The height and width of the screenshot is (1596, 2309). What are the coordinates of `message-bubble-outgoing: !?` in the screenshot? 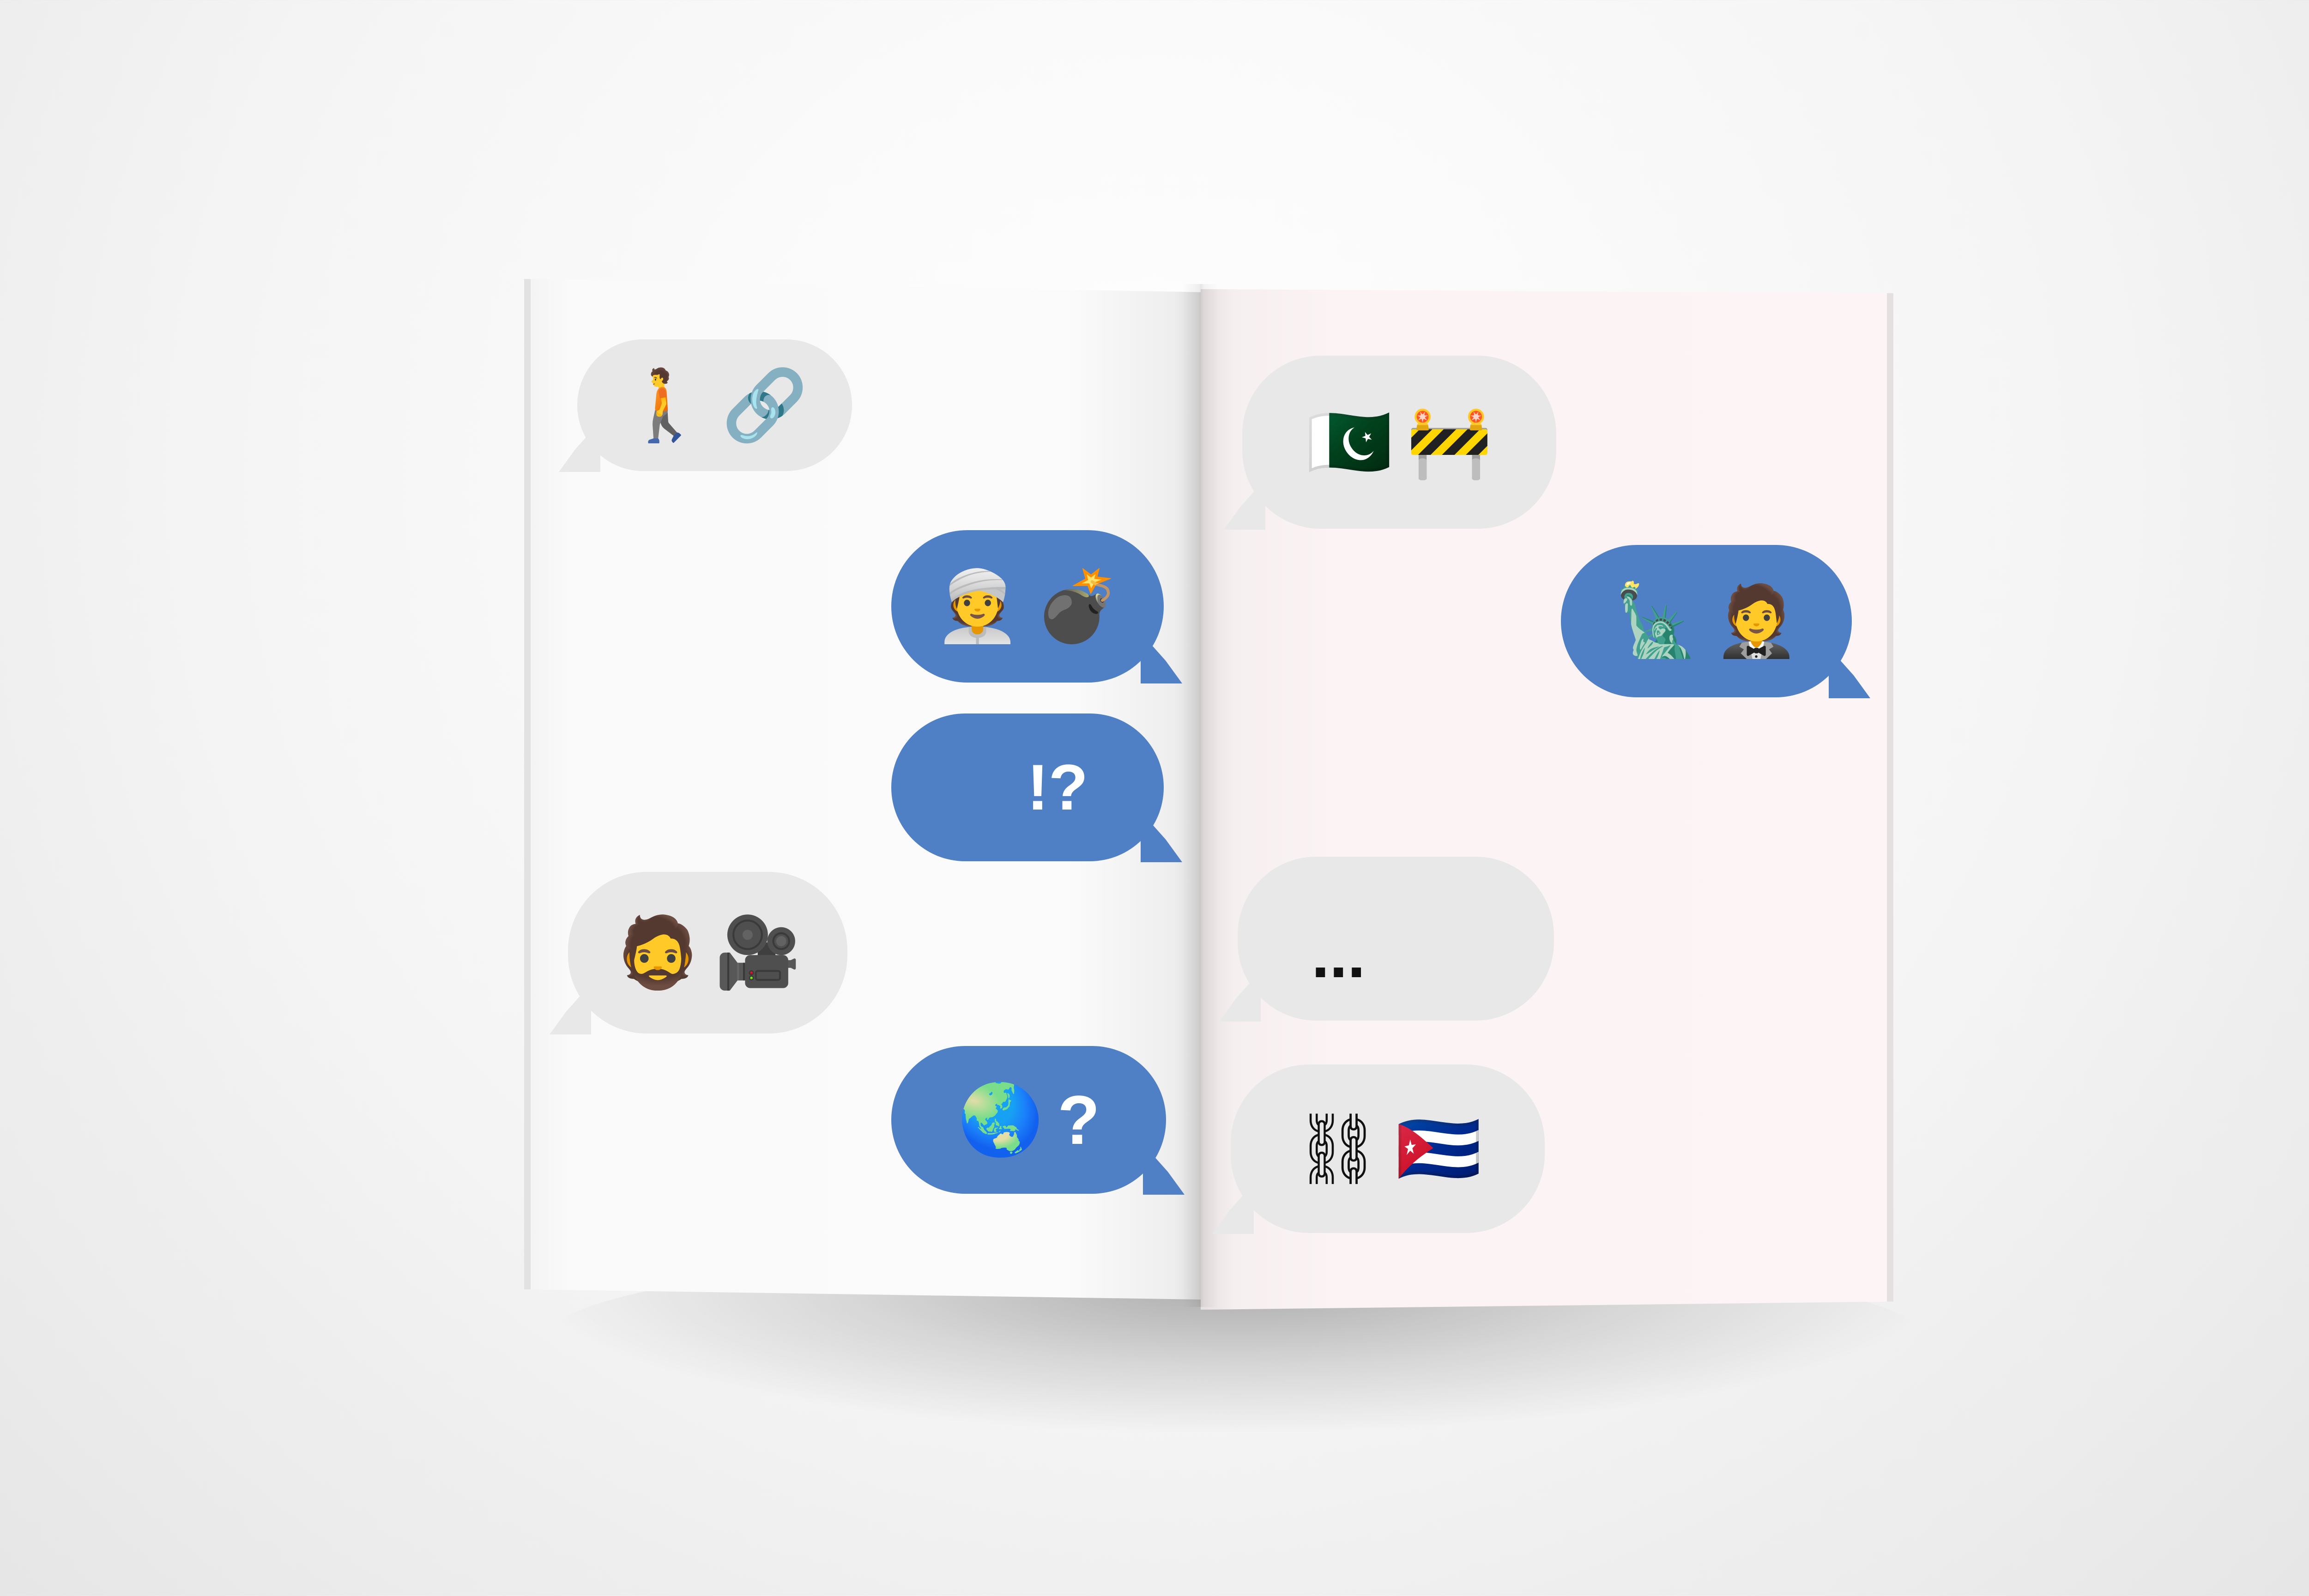 It's located at (1037, 787).